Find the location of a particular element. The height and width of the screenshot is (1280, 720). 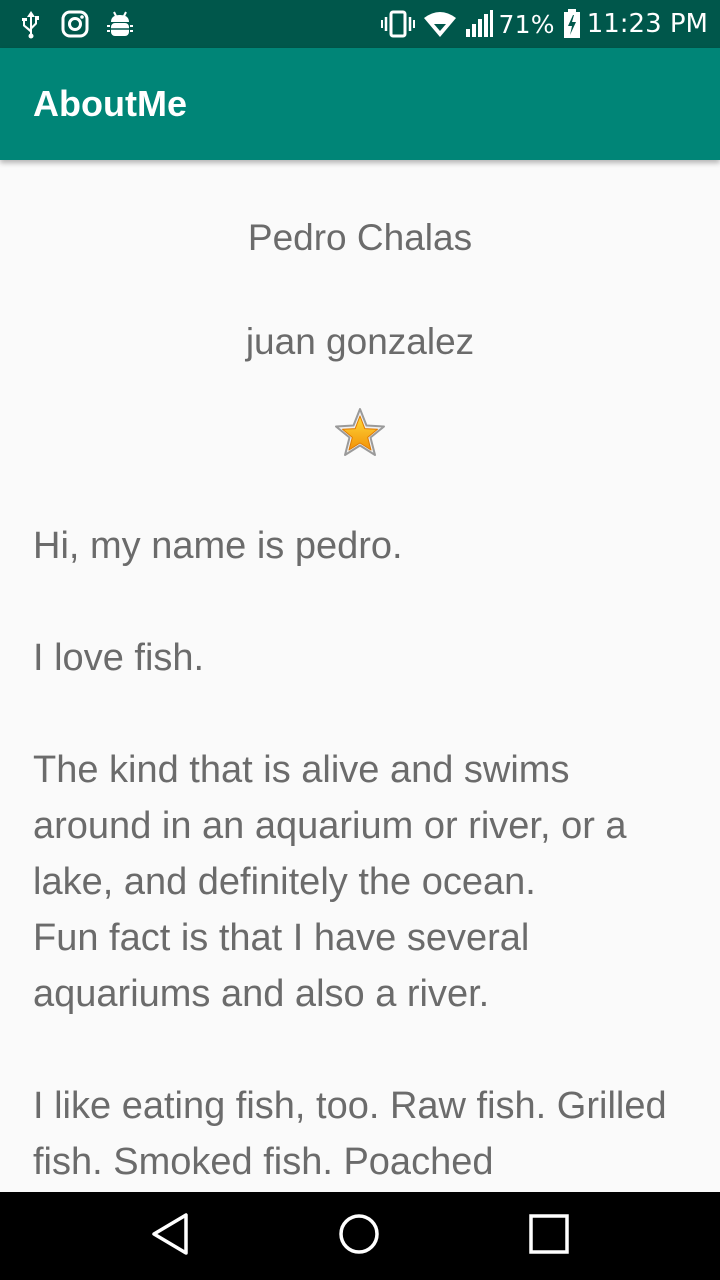

recents-button is located at coordinates (549, 1236).